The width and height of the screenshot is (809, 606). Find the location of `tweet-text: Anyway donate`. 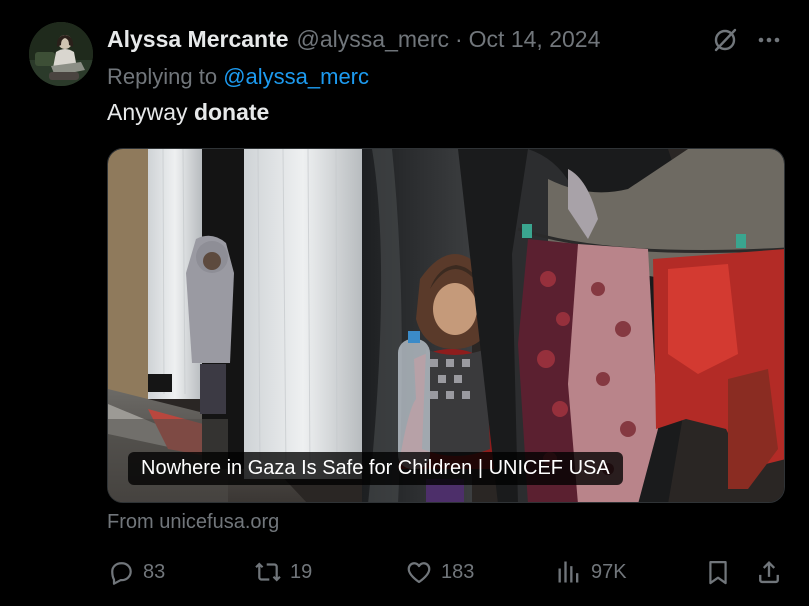

tweet-text: Anyway donate is located at coordinates (188, 112).